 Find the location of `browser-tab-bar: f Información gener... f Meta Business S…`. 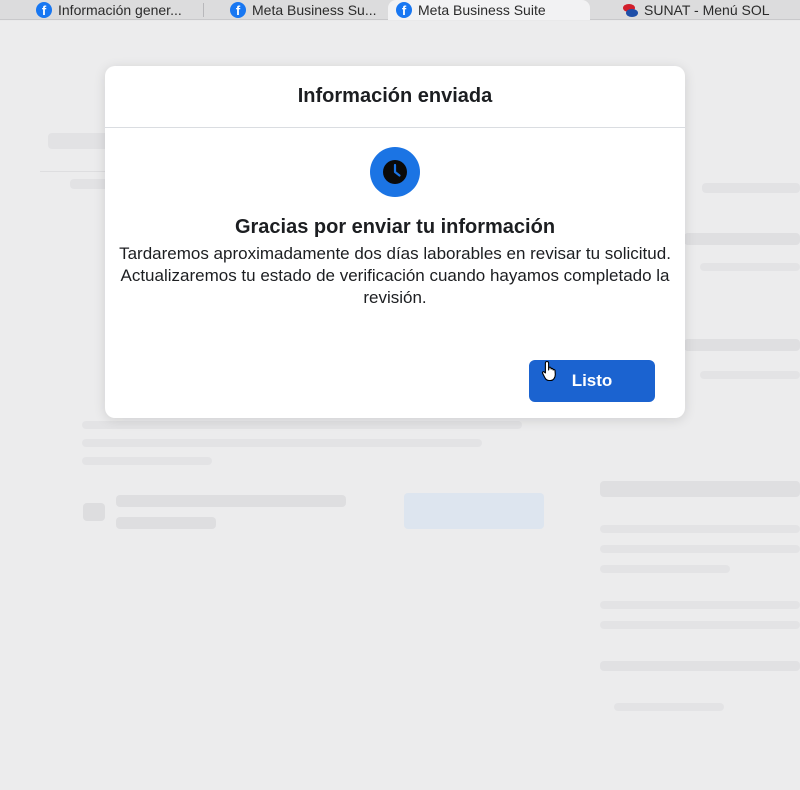

browser-tab-bar: f Información gener... f Meta Business S… is located at coordinates (400, 10).